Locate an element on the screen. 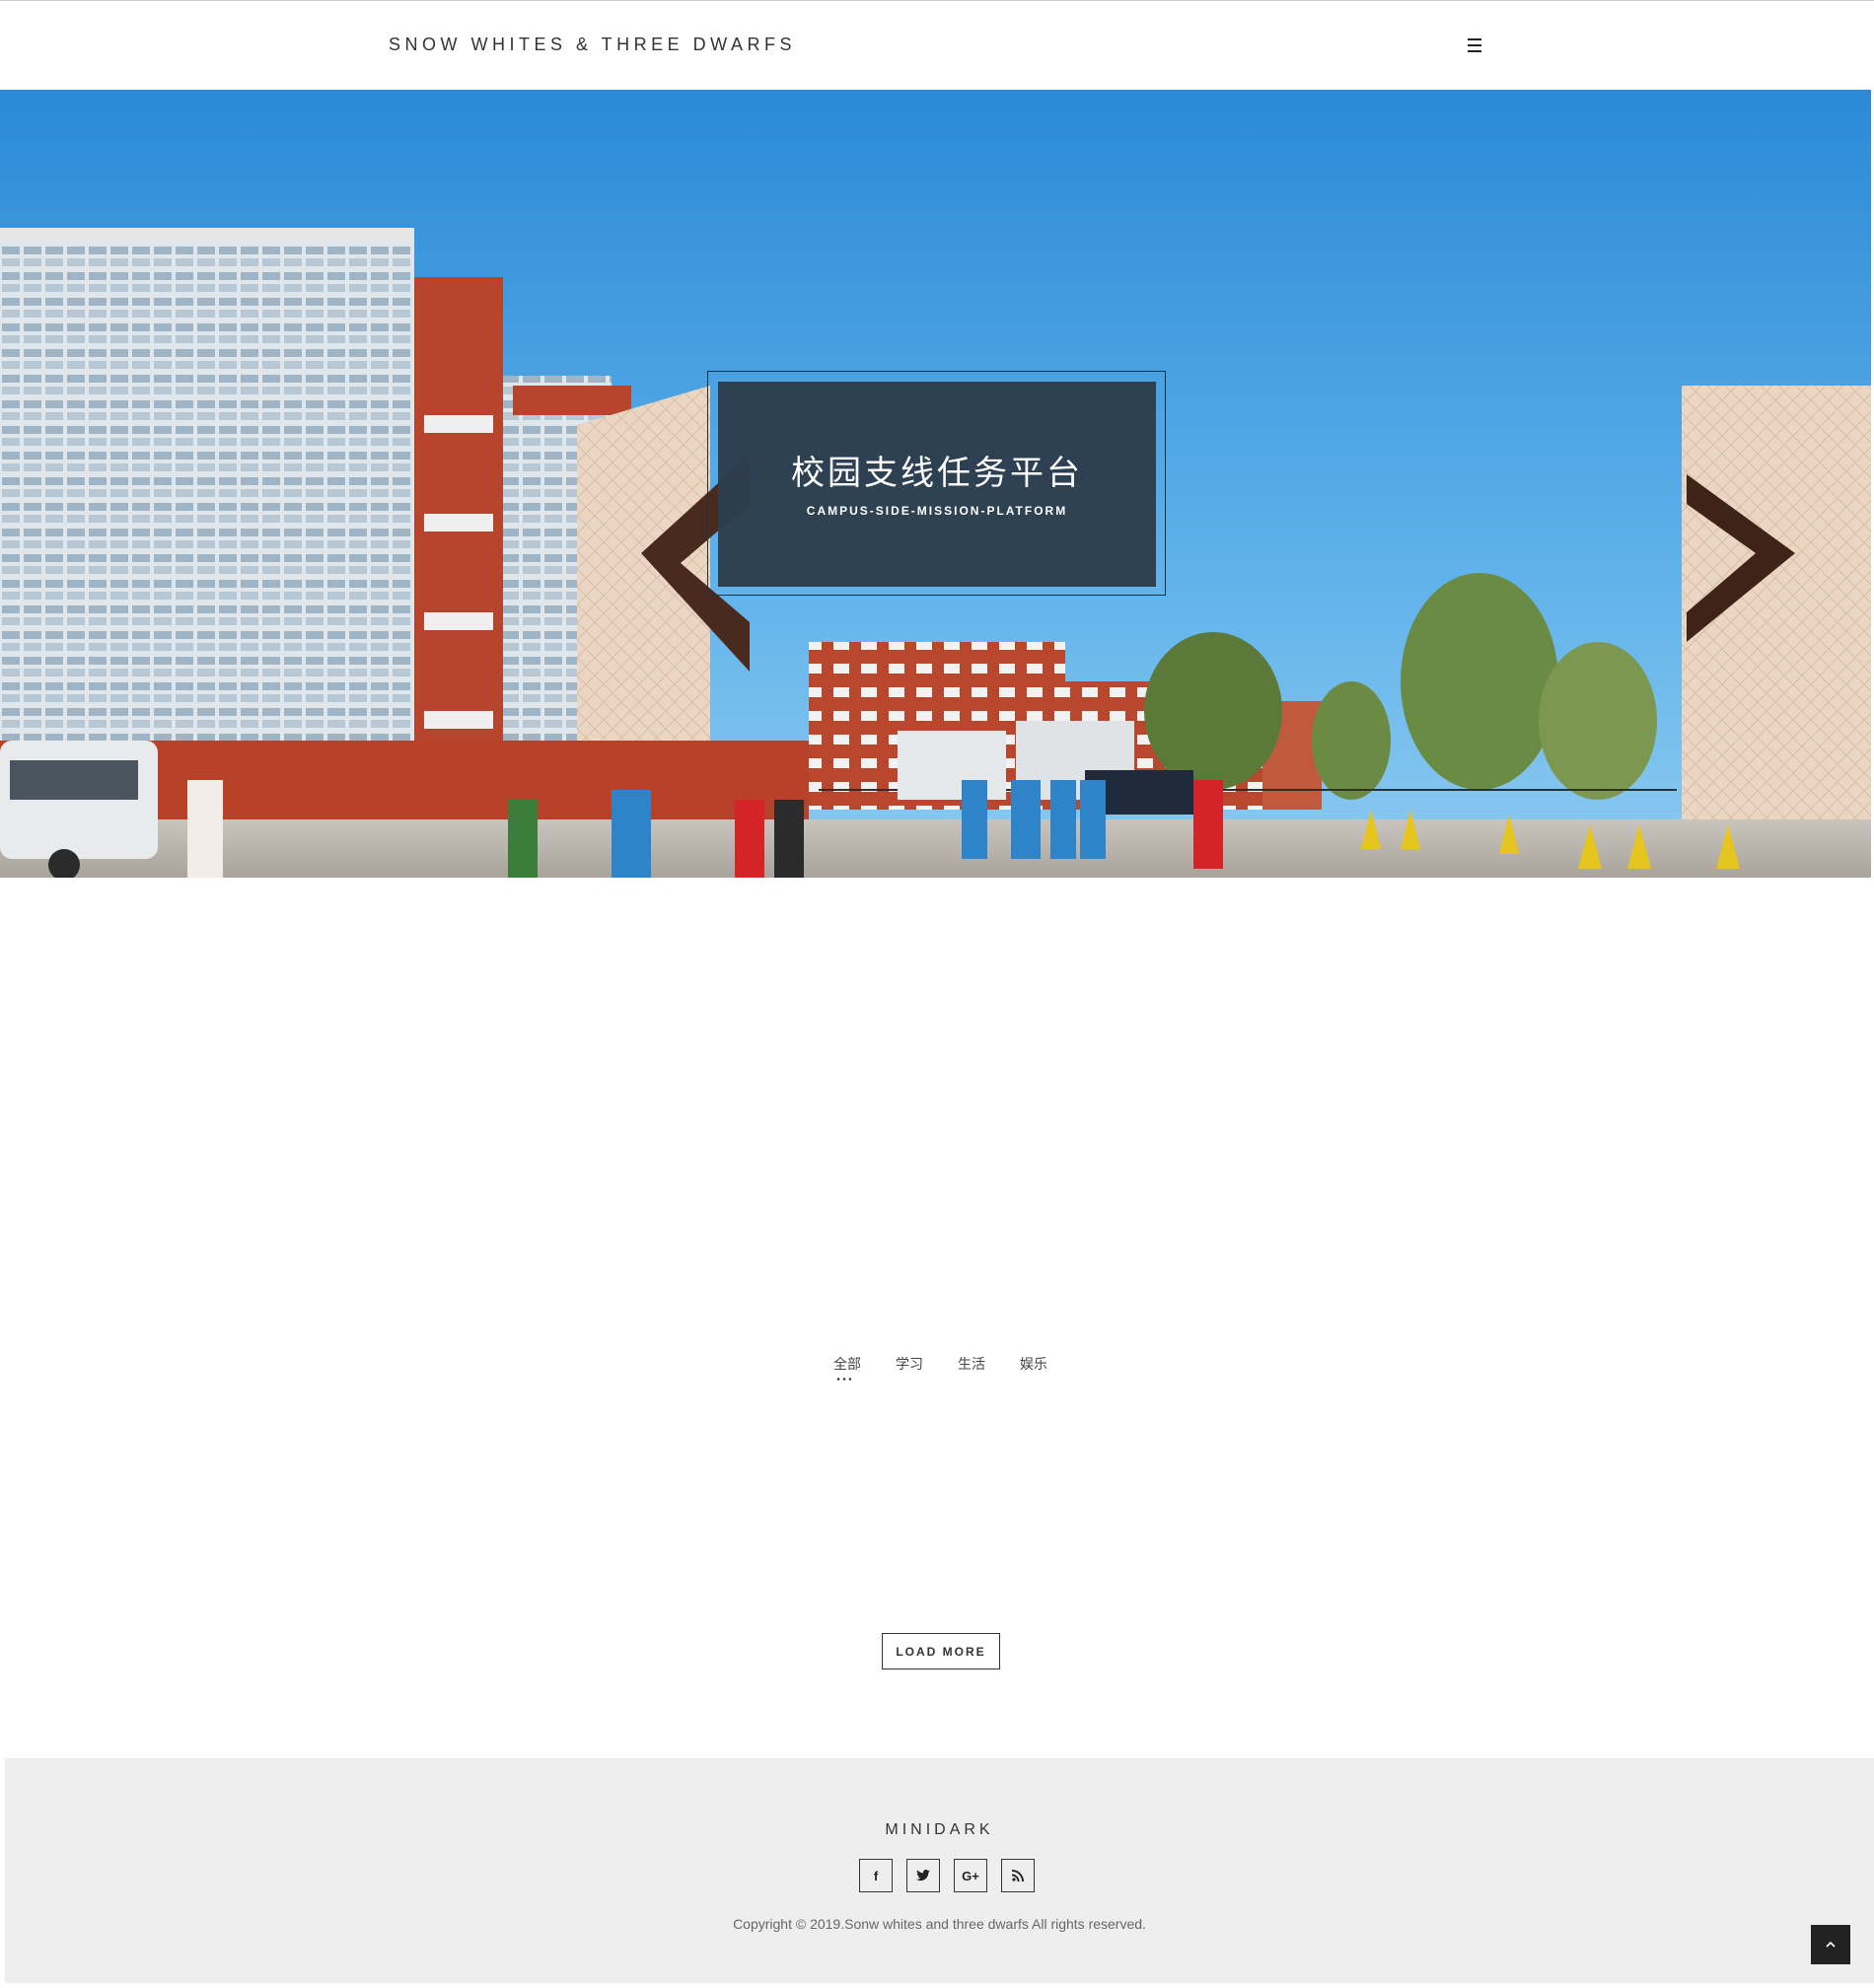  footer-brand: MINIDARK is located at coordinates (939, 1829).